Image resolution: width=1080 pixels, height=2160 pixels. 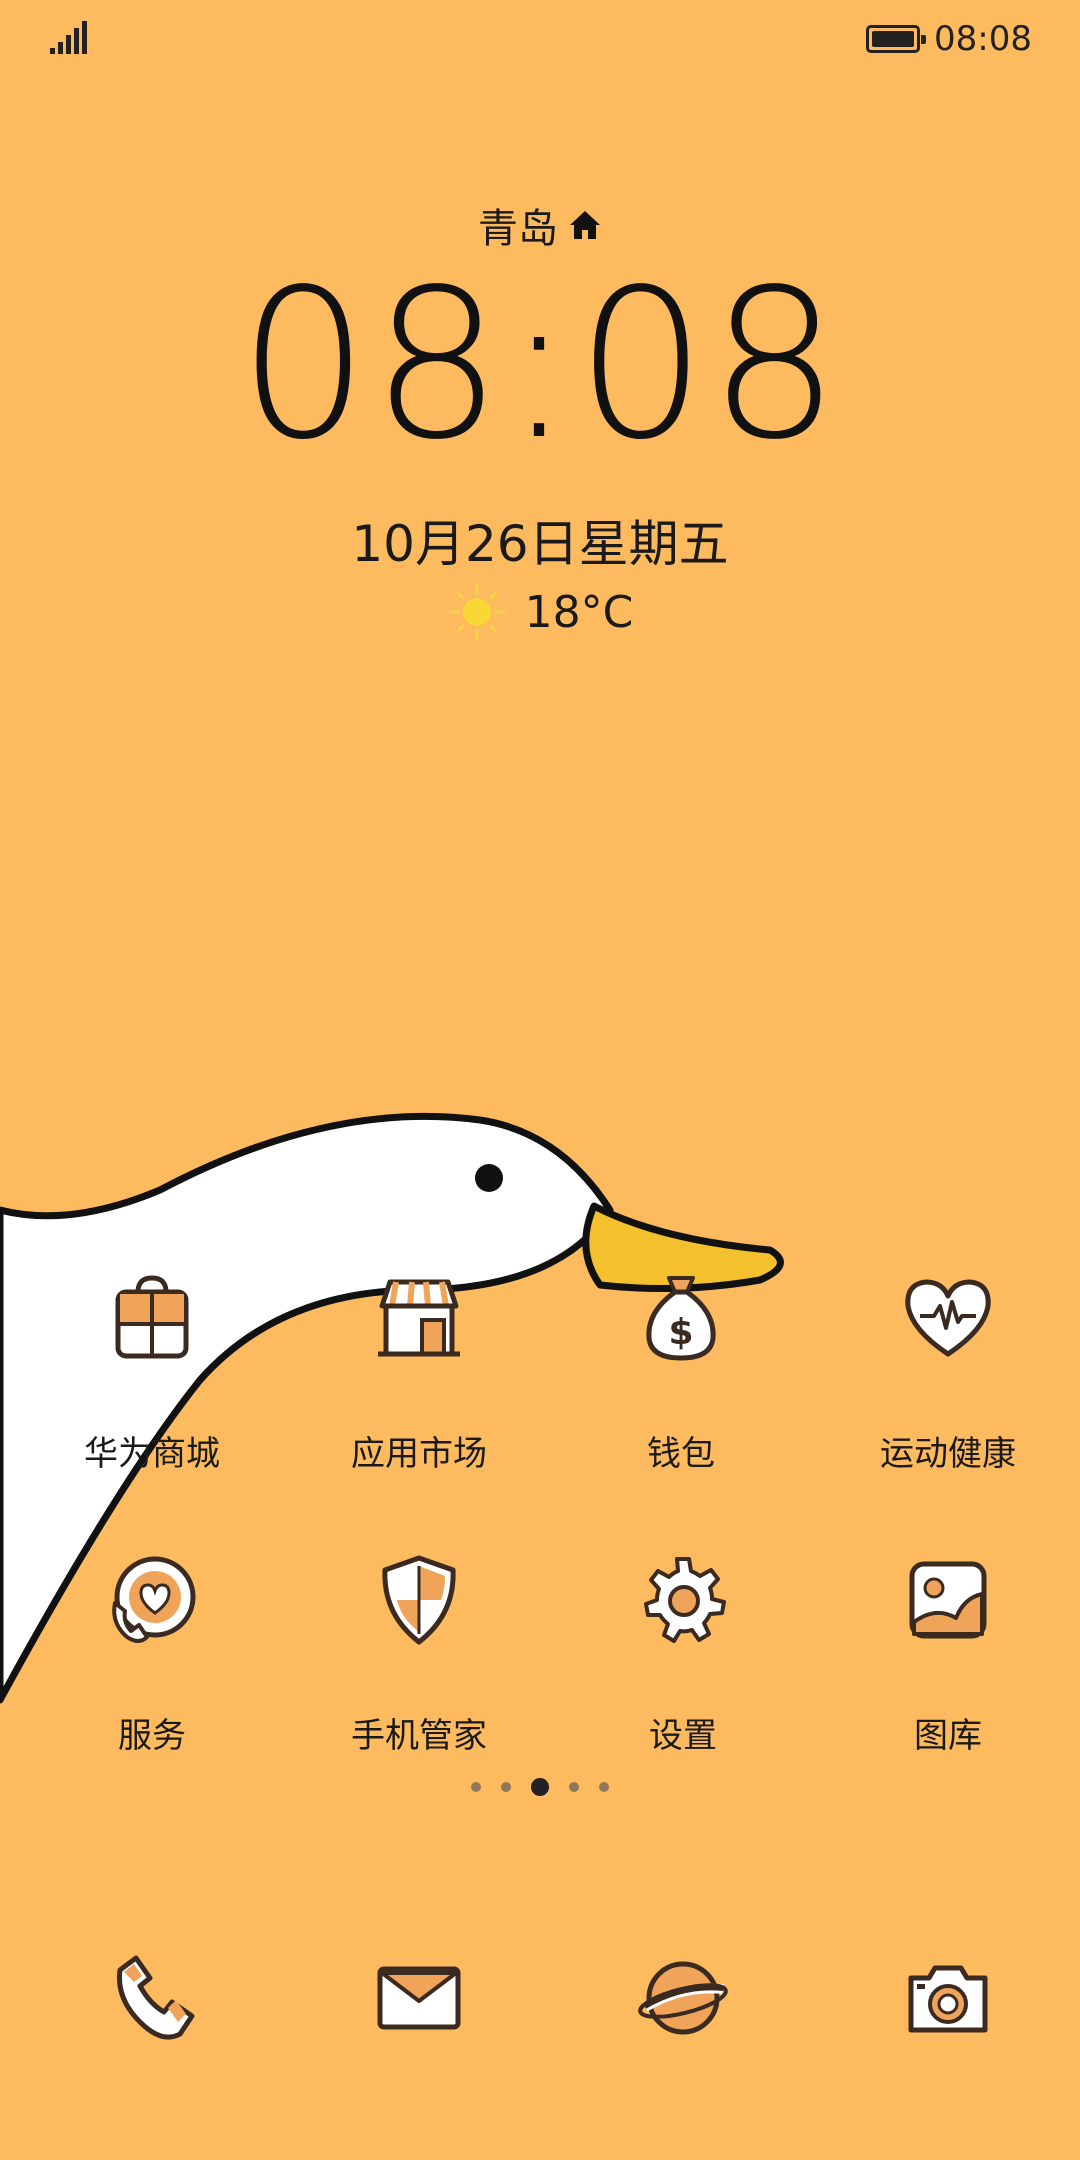 I want to click on home-icon, so click(x=585, y=225).